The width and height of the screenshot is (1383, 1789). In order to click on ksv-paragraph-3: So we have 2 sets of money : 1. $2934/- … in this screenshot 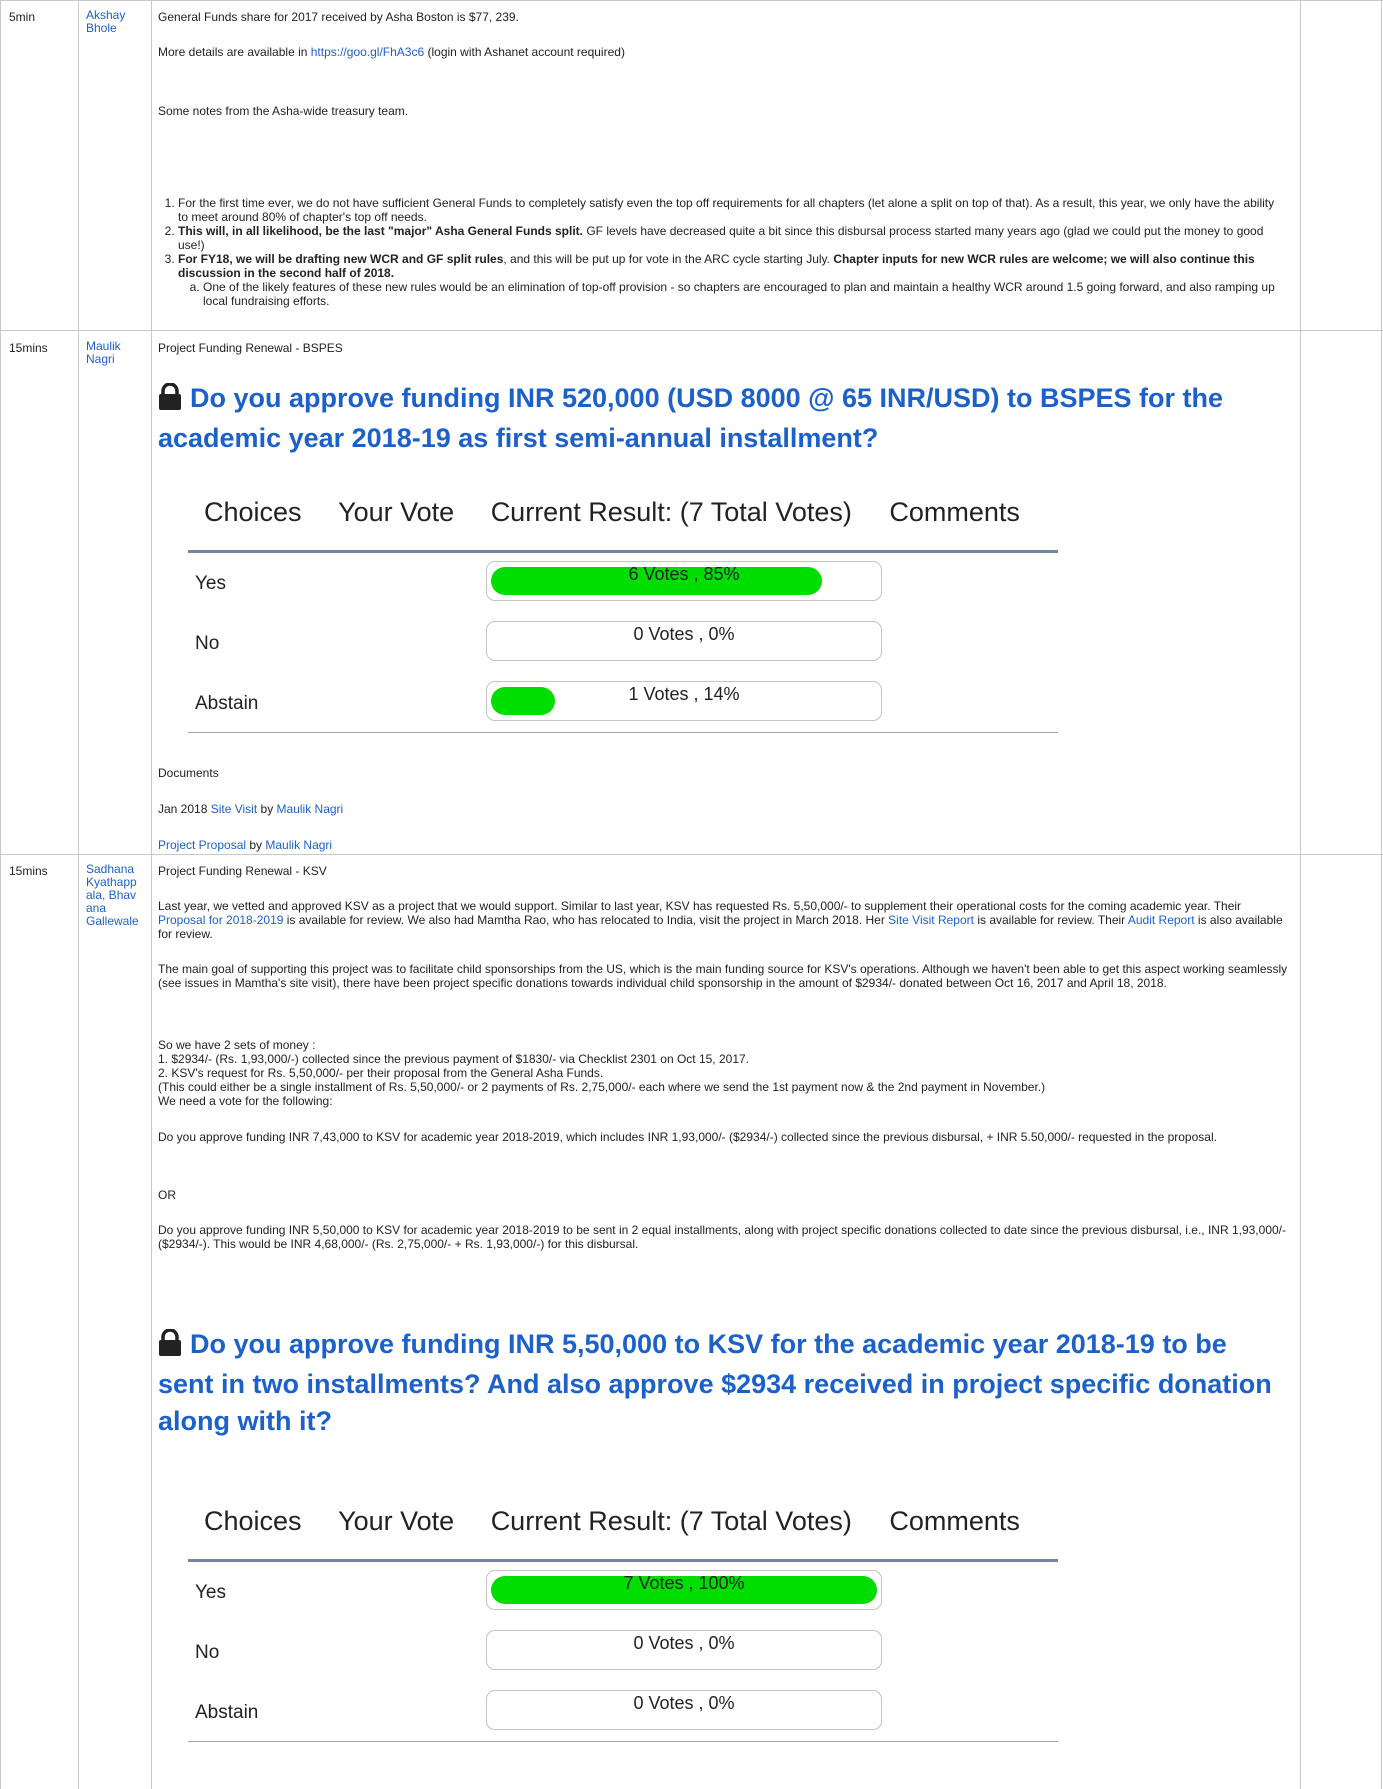, I will do `click(602, 1073)`.